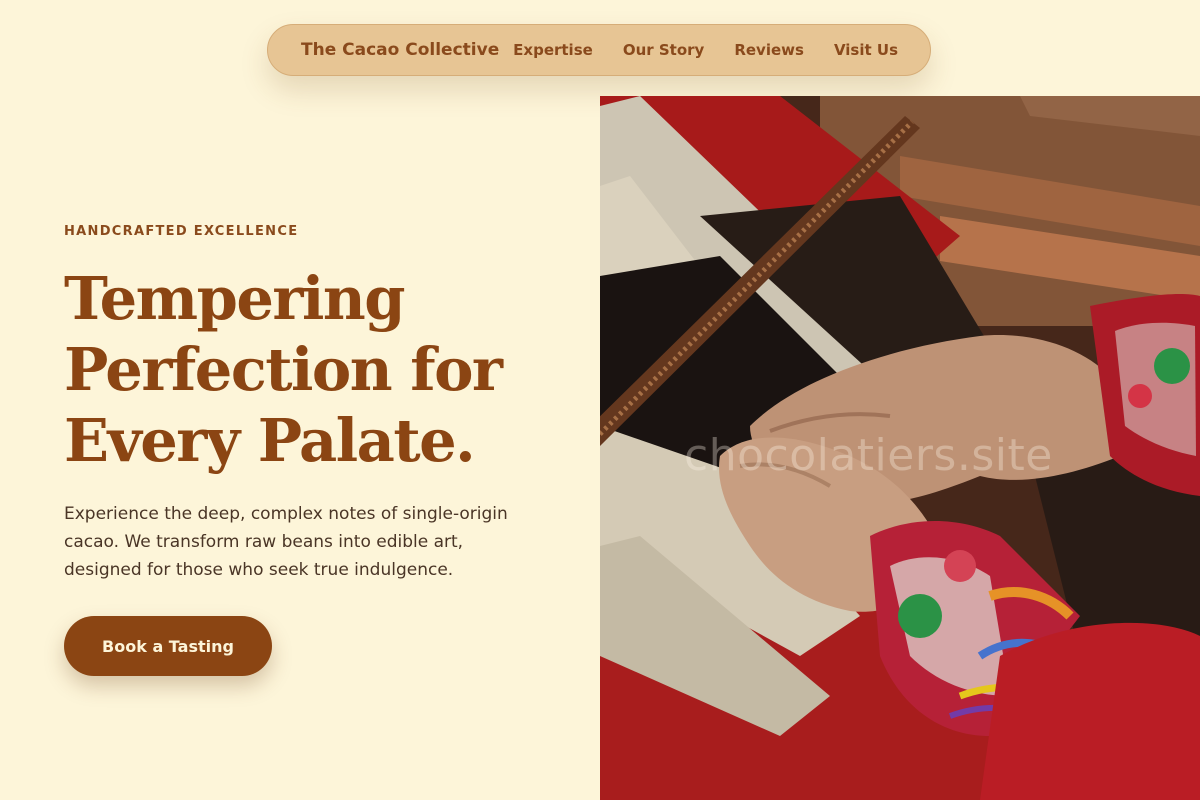 This screenshot has height=800, width=1200. What do you see at coordinates (400, 50) in the screenshot?
I see `brand-logo-link: The Cacao Collective` at bounding box center [400, 50].